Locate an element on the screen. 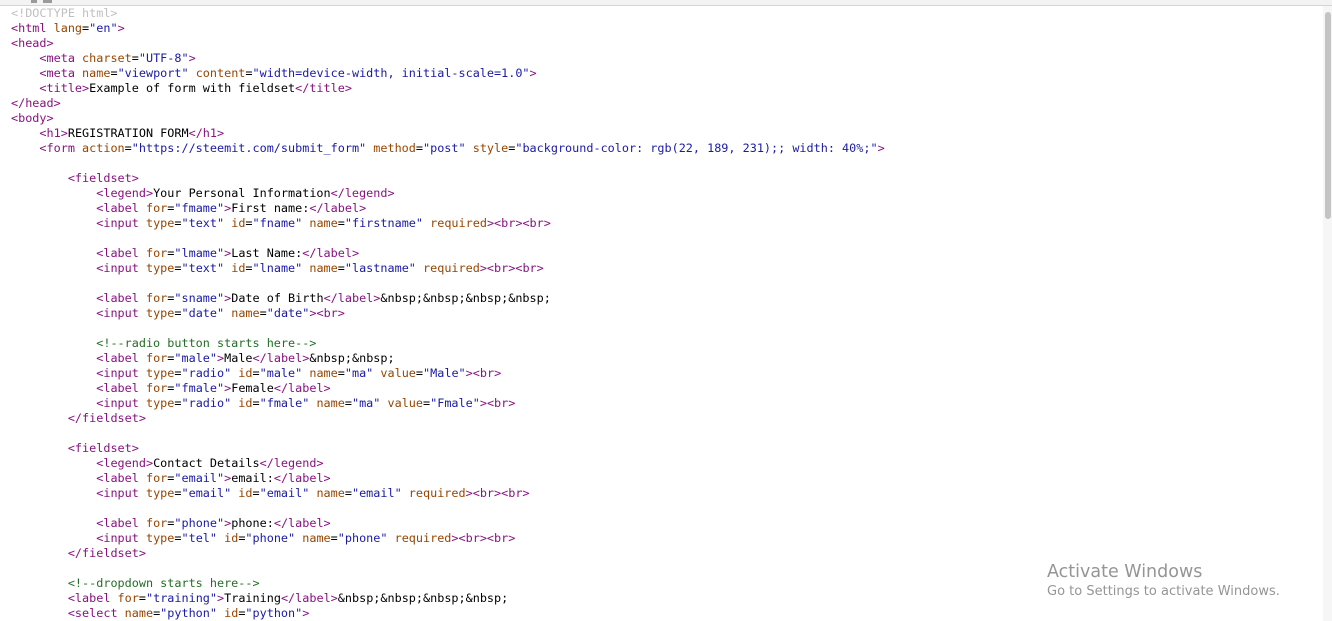  code-line: <head> is located at coordinates (448, 43).